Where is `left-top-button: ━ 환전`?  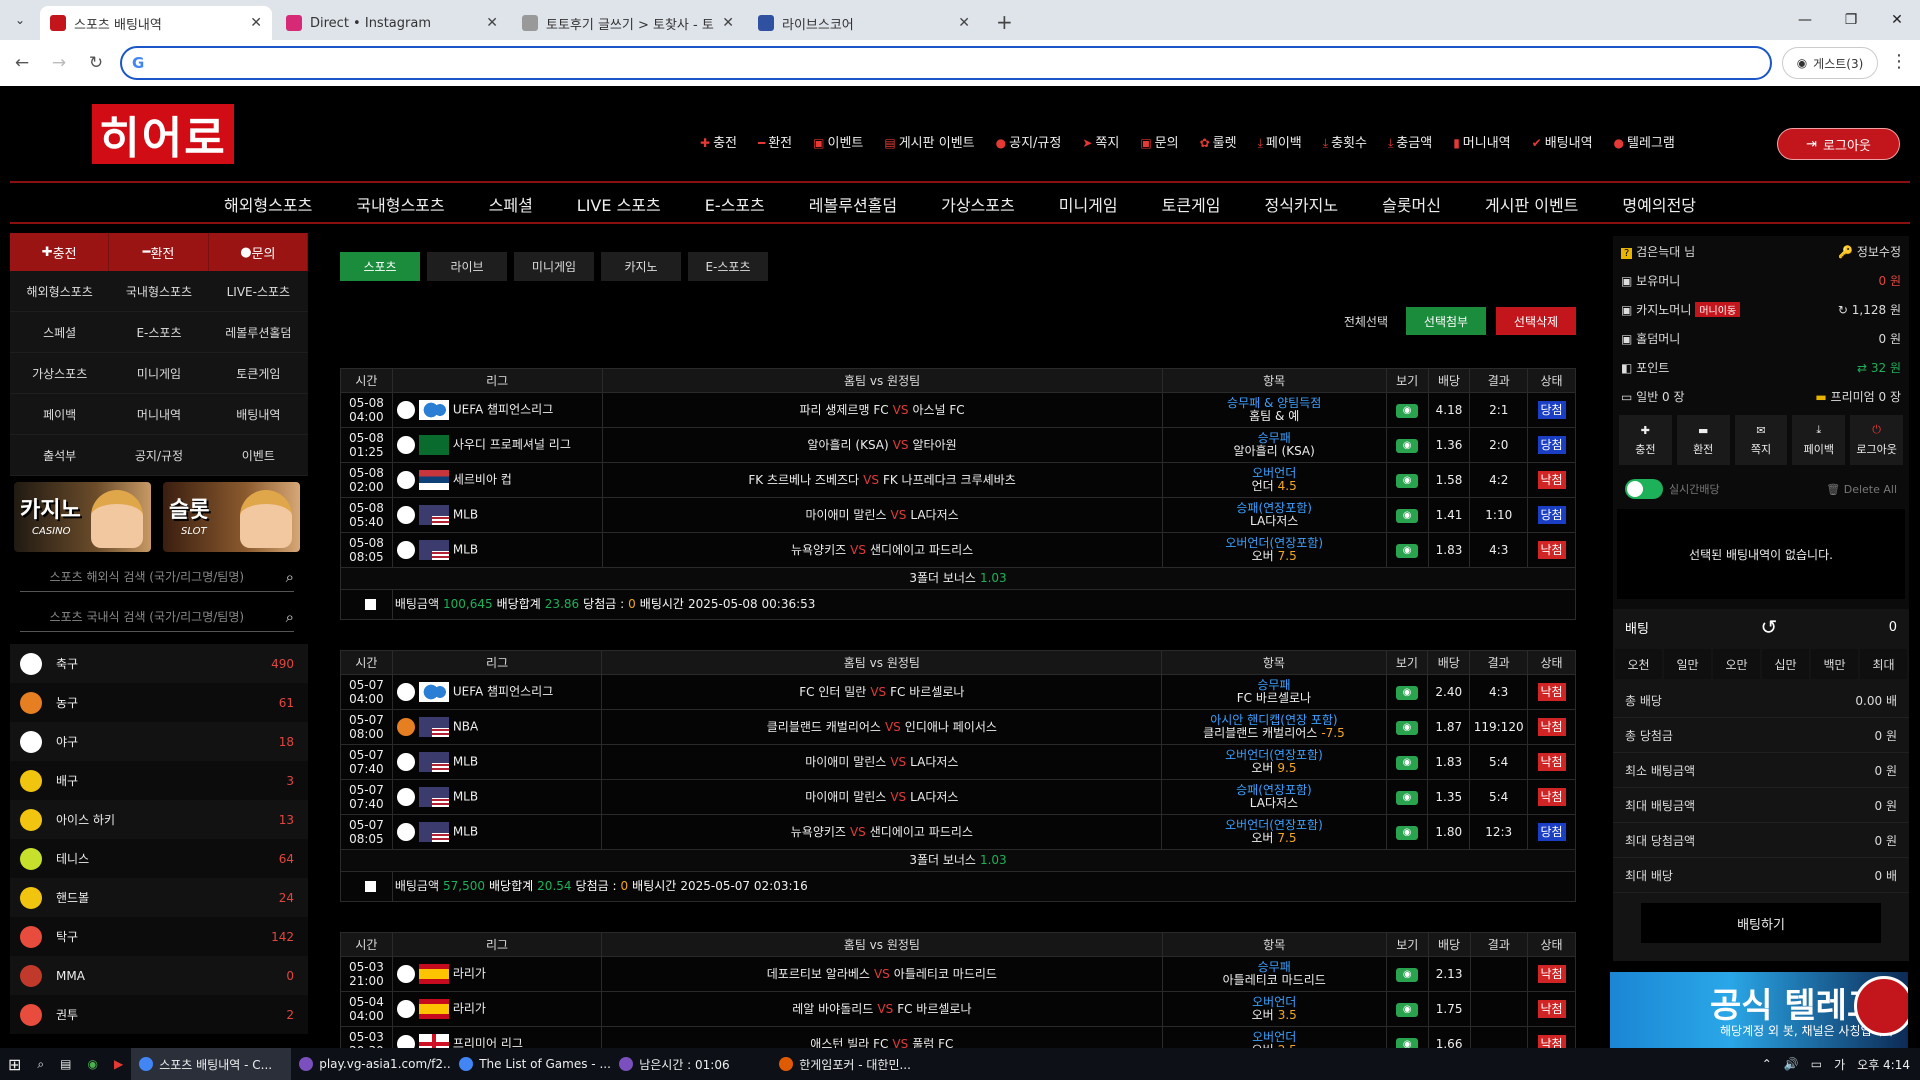
left-top-button: ━ 환전 is located at coordinates (159, 252).